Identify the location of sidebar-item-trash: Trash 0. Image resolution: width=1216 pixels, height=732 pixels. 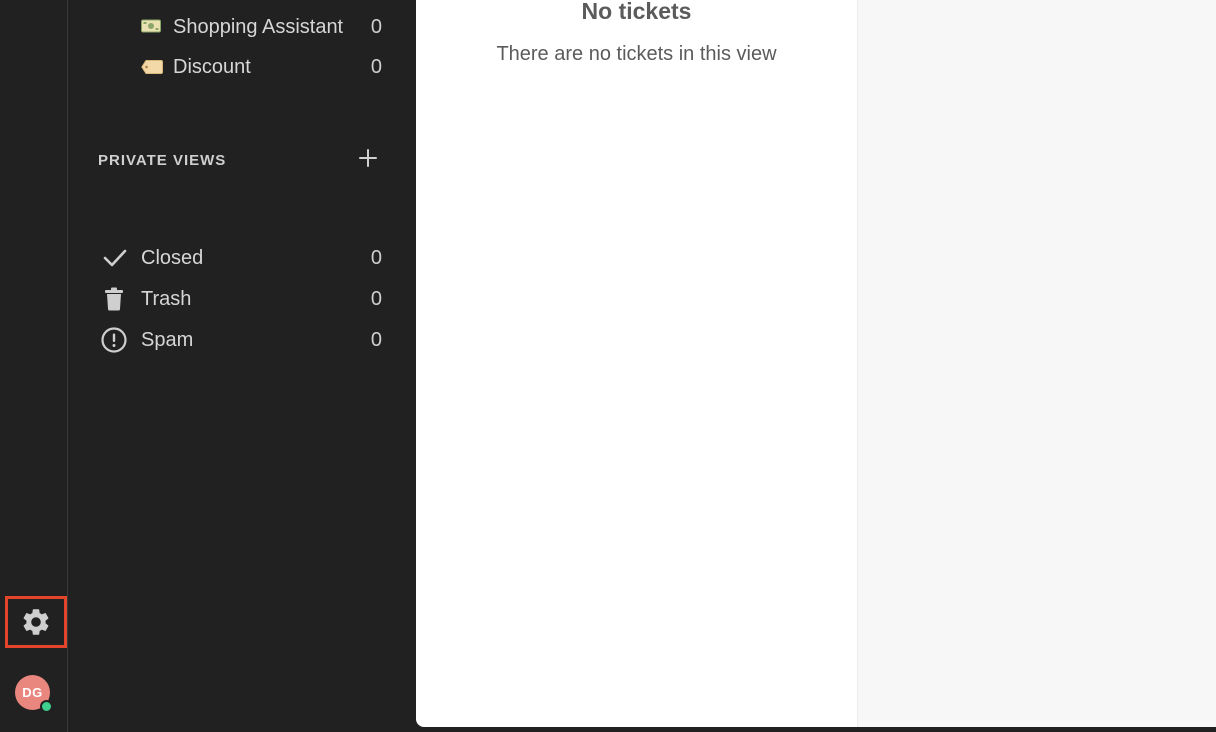
(242, 299).